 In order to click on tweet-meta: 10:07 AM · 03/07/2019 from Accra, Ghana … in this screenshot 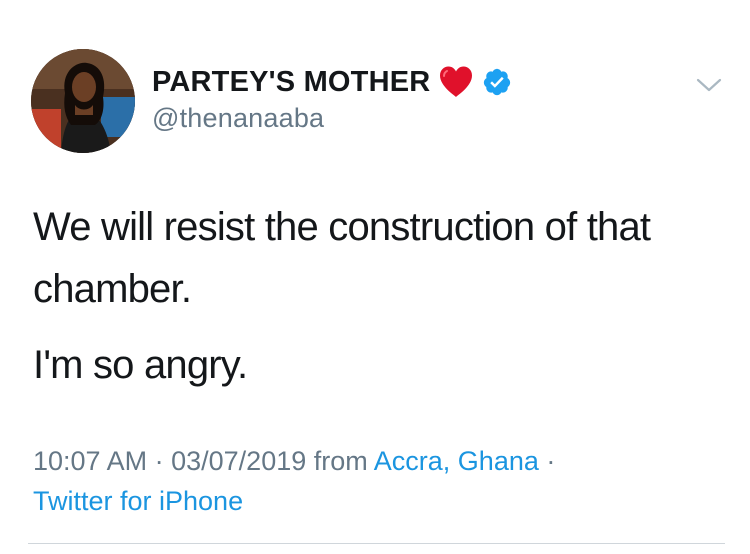, I will do `click(378, 481)`.